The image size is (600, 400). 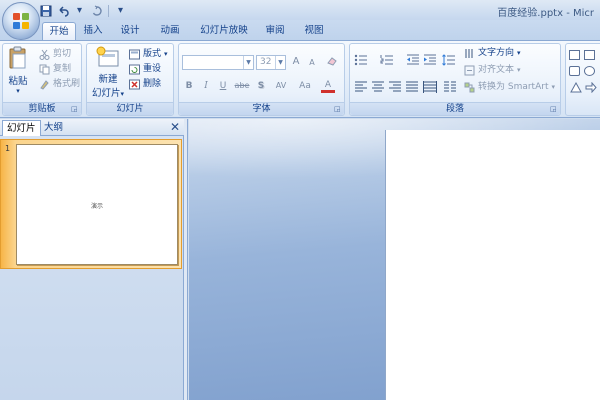 What do you see at coordinates (261, 108) in the screenshot?
I see `font-group-label: 字体` at bounding box center [261, 108].